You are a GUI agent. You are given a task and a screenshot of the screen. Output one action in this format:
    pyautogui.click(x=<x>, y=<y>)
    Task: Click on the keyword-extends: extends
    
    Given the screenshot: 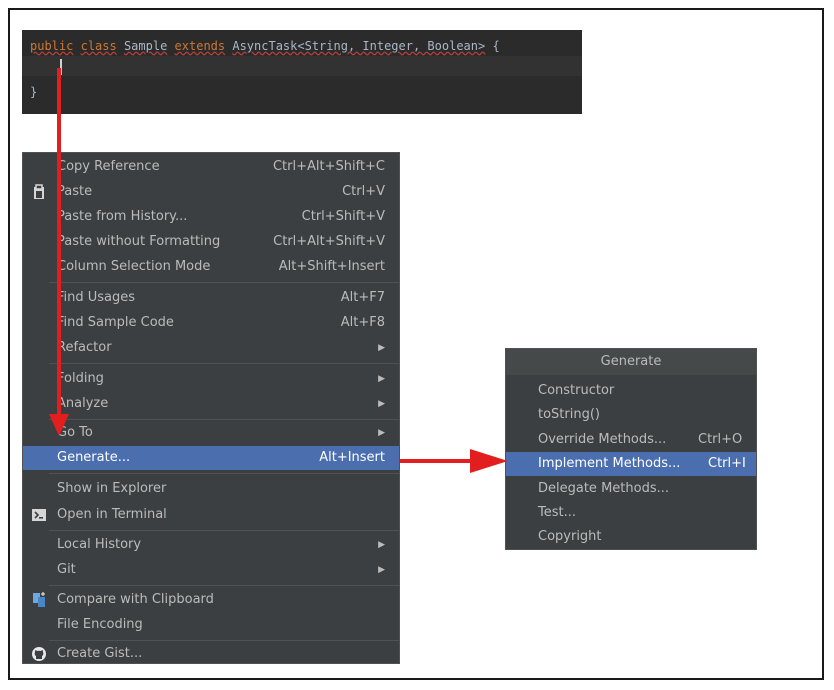 What is the action you would take?
    pyautogui.click(x=200, y=46)
    